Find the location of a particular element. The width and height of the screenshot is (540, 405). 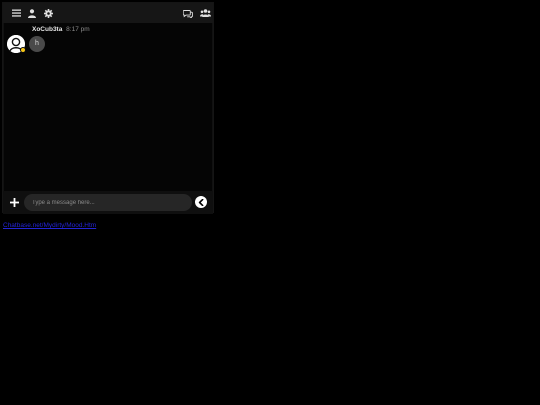

top-bar is located at coordinates (108, 13).